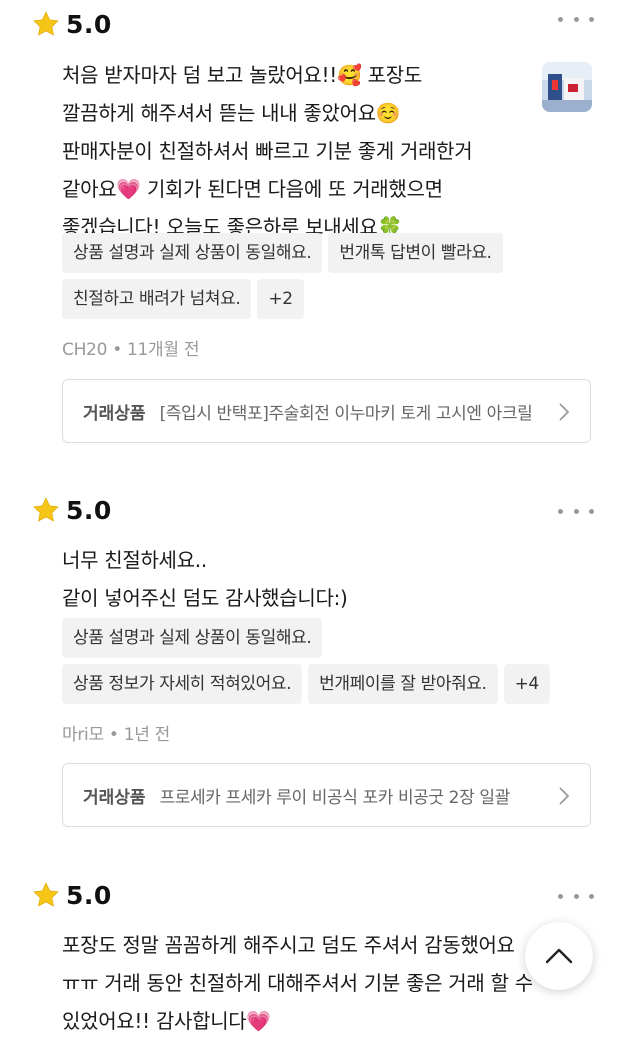 The width and height of the screenshot is (626, 1040). What do you see at coordinates (567, 87) in the screenshot?
I see `review-photo-thumbnail` at bounding box center [567, 87].